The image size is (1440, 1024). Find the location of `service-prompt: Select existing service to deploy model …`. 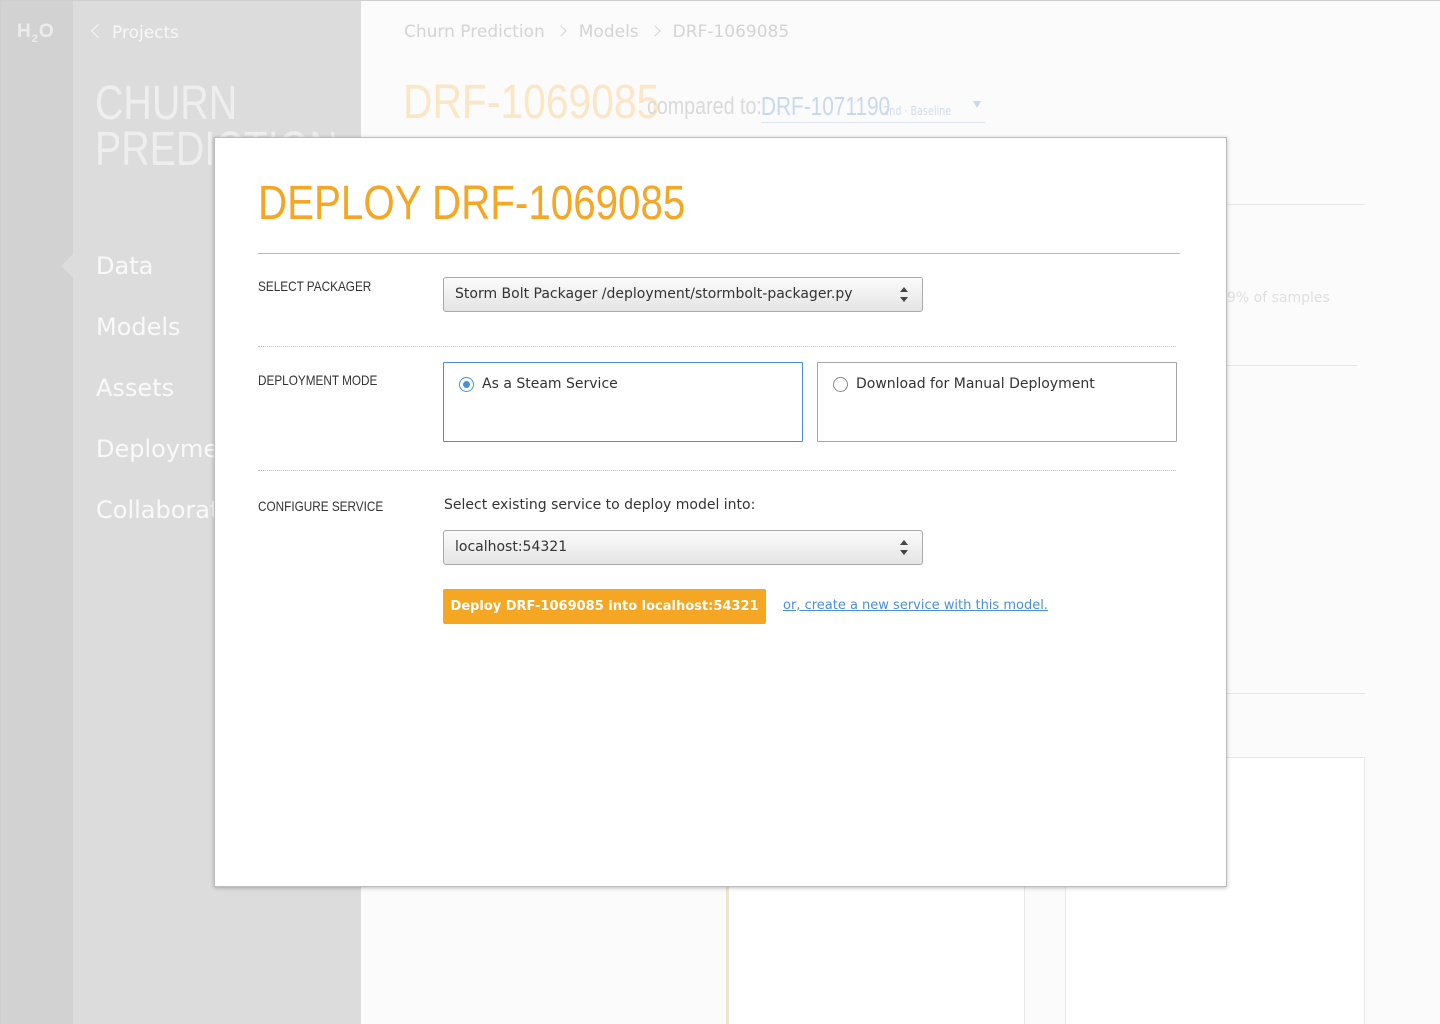

service-prompt: Select existing service to deploy model … is located at coordinates (600, 505).